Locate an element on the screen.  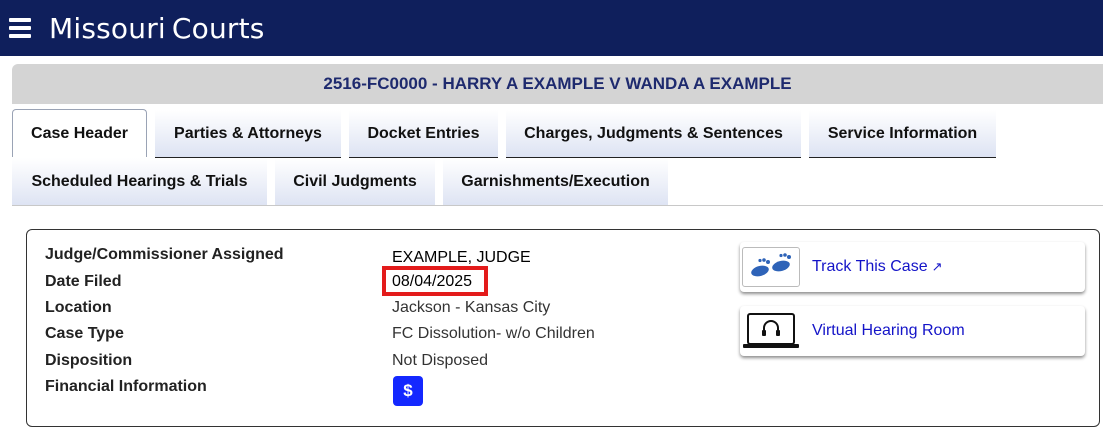
detail-row-case-type: Case Type FC Dissolution- w/o Children is located at coordinates (320, 334).